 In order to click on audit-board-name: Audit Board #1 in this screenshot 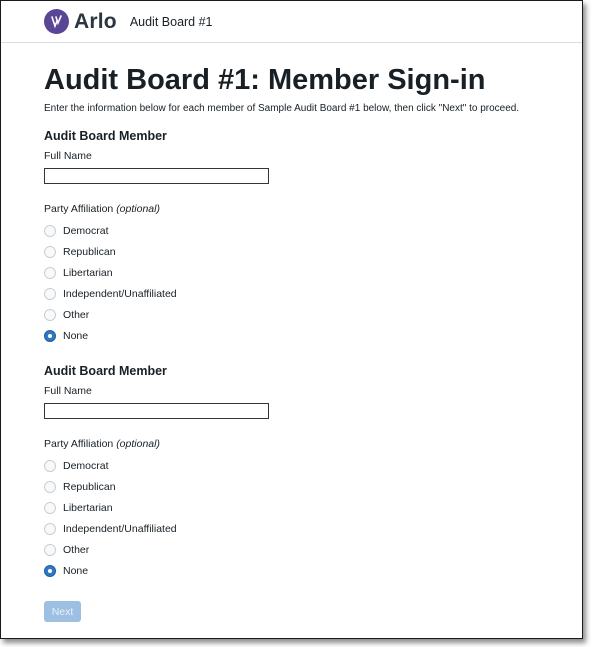, I will do `click(171, 21)`.